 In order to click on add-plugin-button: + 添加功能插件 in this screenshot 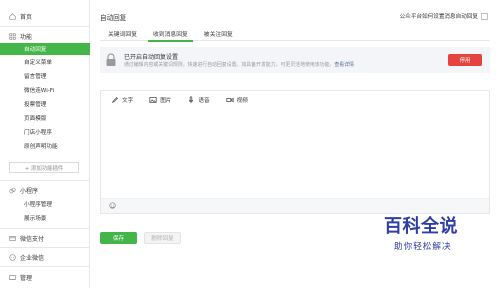, I will do `click(44, 167)`.